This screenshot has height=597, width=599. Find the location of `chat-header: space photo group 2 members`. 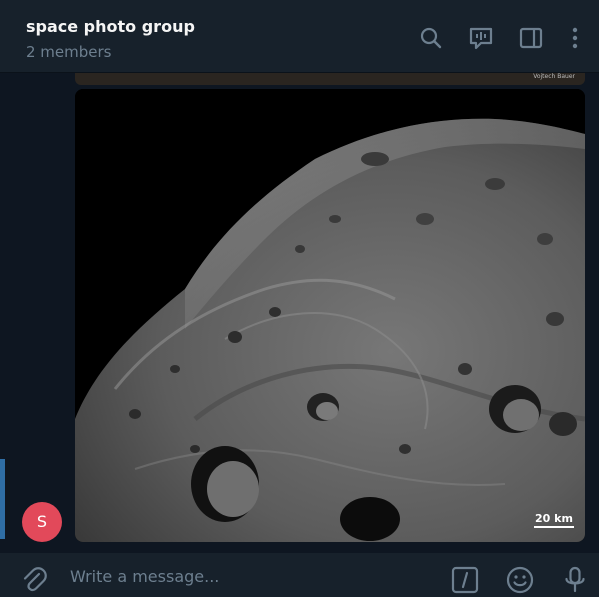

chat-header: space photo group 2 members is located at coordinates (299, 36).